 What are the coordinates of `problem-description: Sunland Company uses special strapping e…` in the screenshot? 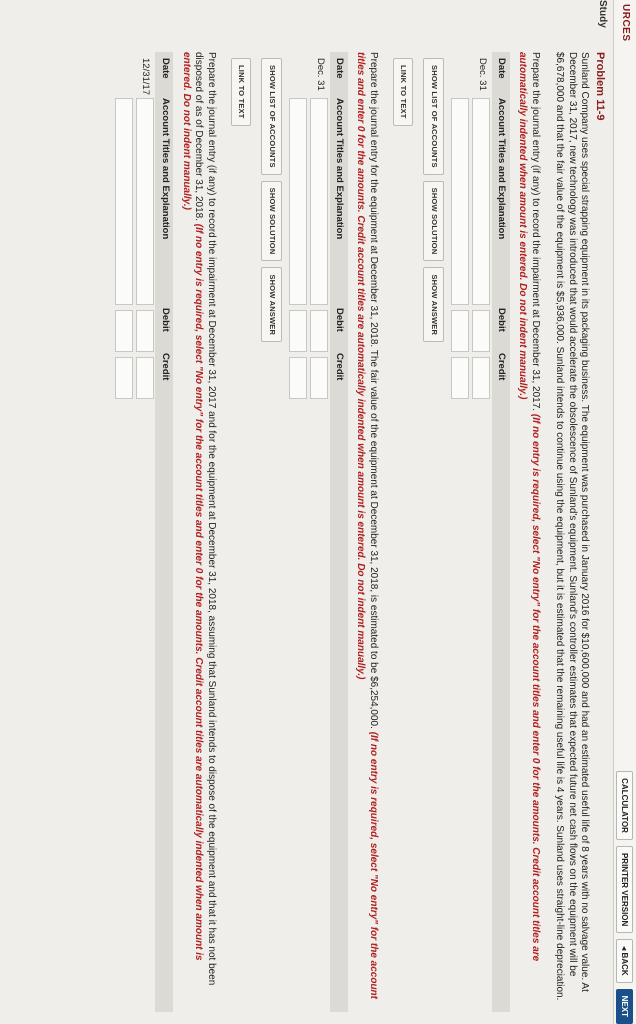 It's located at (572, 526).